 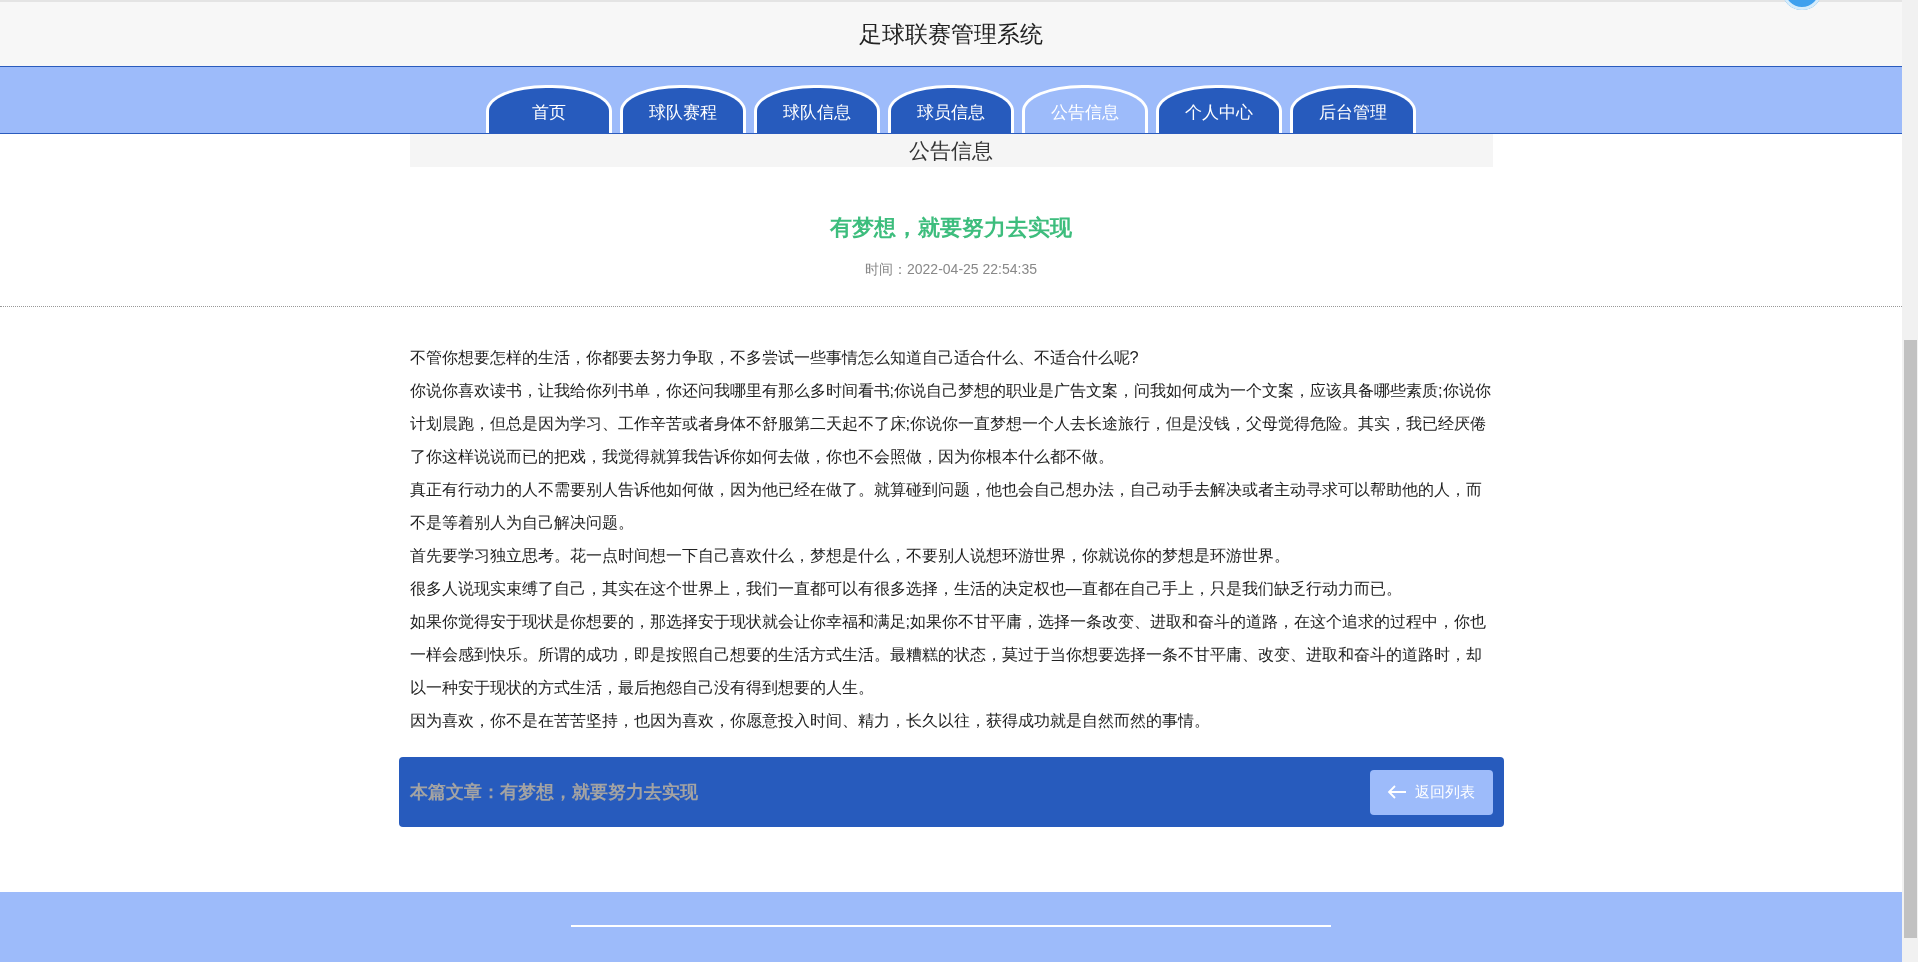 What do you see at coordinates (951, 228) in the screenshot?
I see `article-title: 有梦想，就要努力去实现` at bounding box center [951, 228].